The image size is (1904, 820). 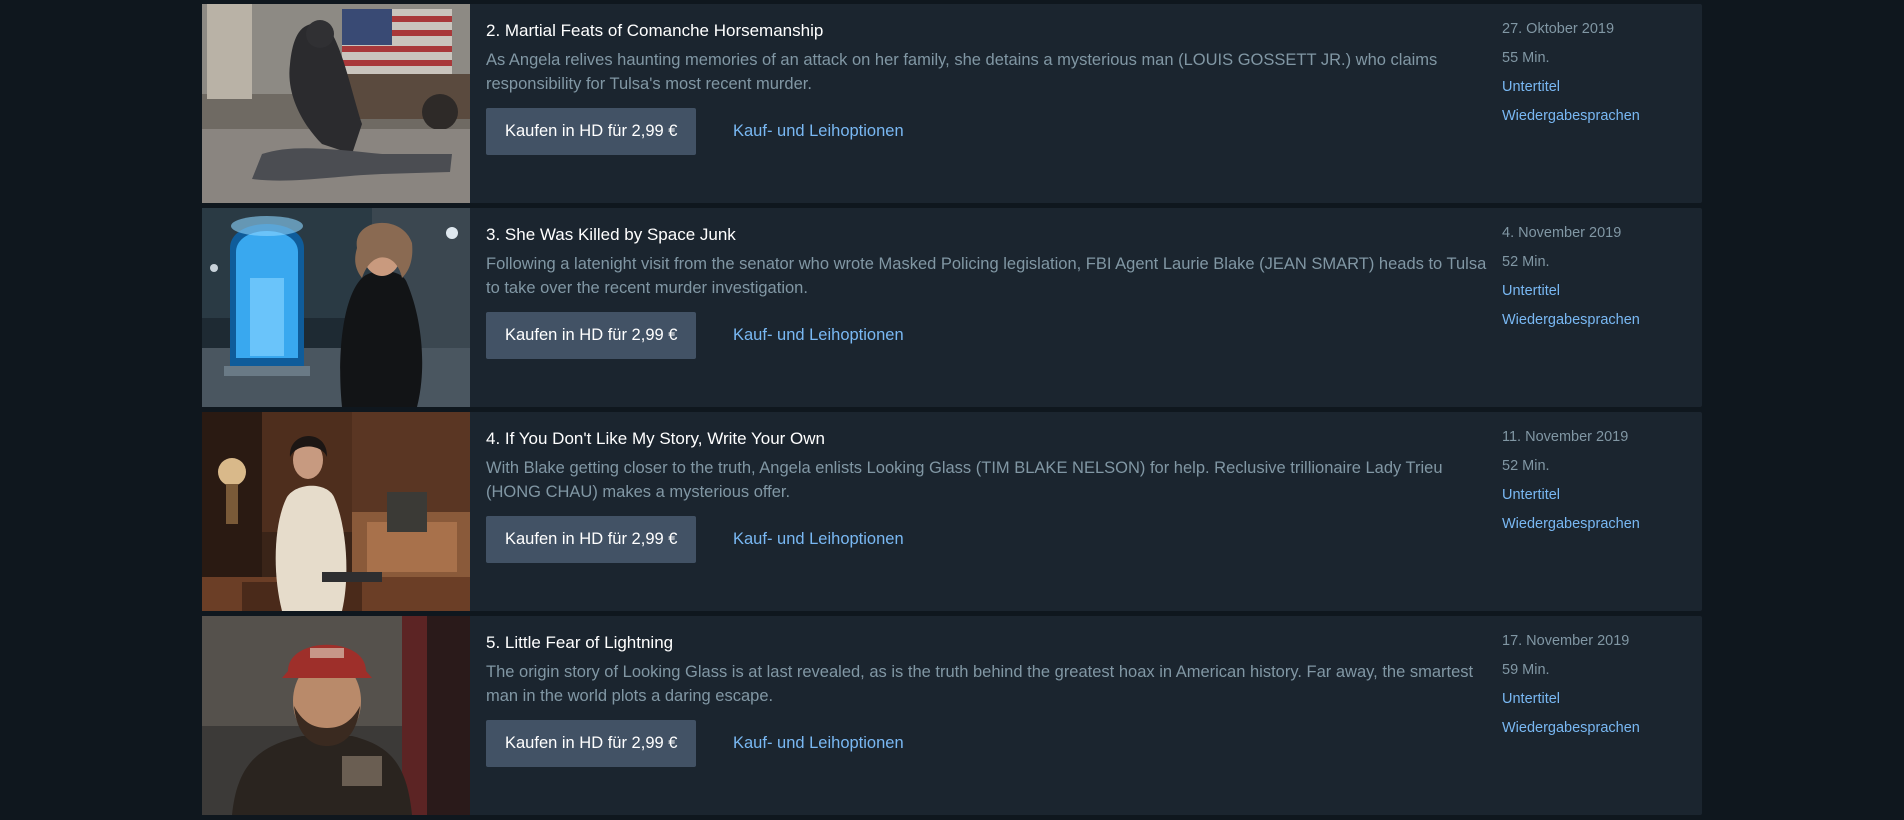 I want to click on release-date: 4. November 2019, so click(x=1562, y=233).